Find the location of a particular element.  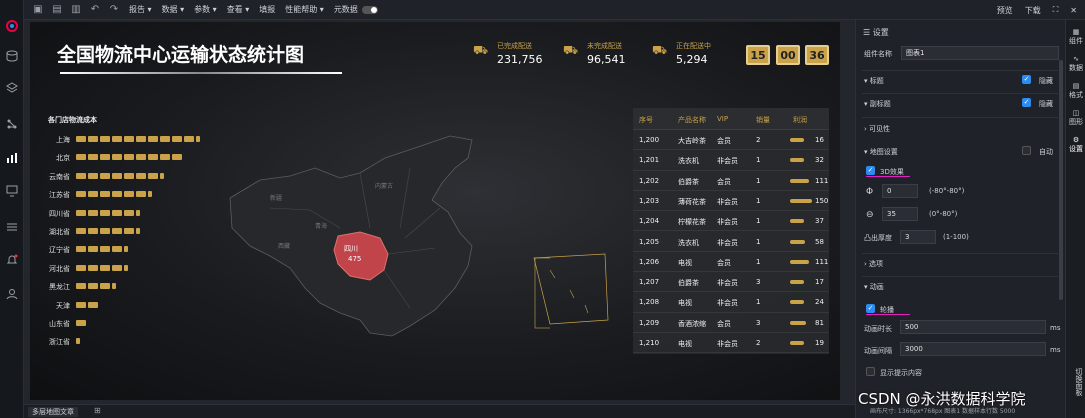

undo-icon: ↶ is located at coordinates (95, 9).